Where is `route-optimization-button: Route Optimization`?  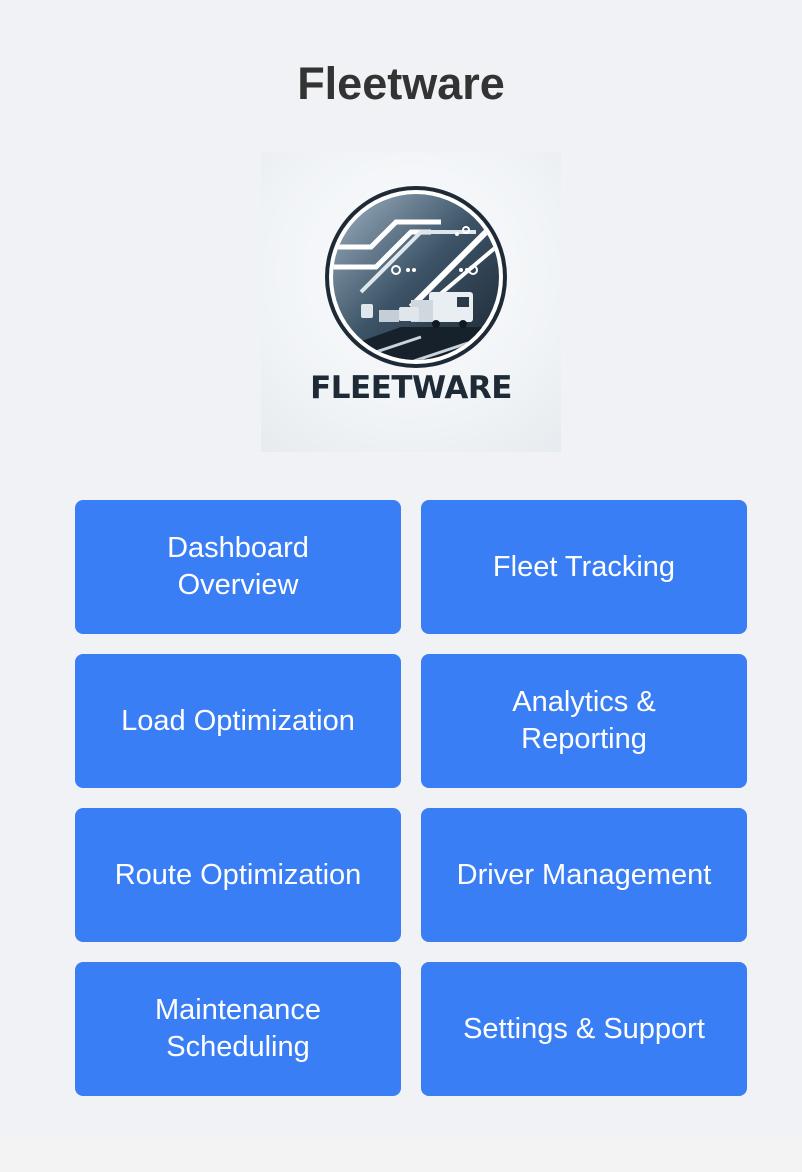 route-optimization-button: Route Optimization is located at coordinates (238, 875).